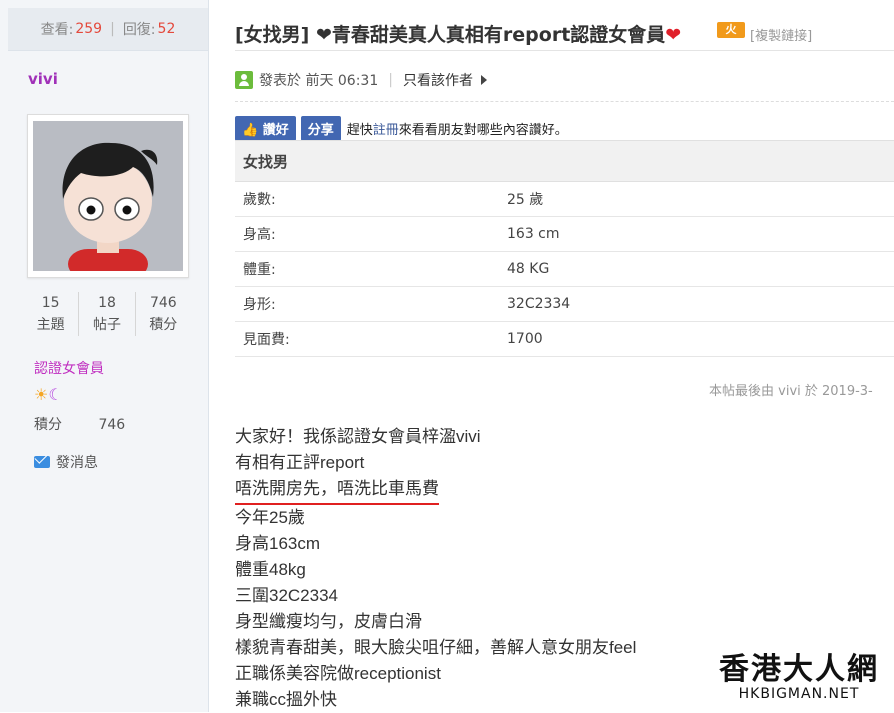 The width and height of the screenshot is (894, 713). What do you see at coordinates (696, 199) in the screenshot?
I see `row-value: 25 歲` at bounding box center [696, 199].